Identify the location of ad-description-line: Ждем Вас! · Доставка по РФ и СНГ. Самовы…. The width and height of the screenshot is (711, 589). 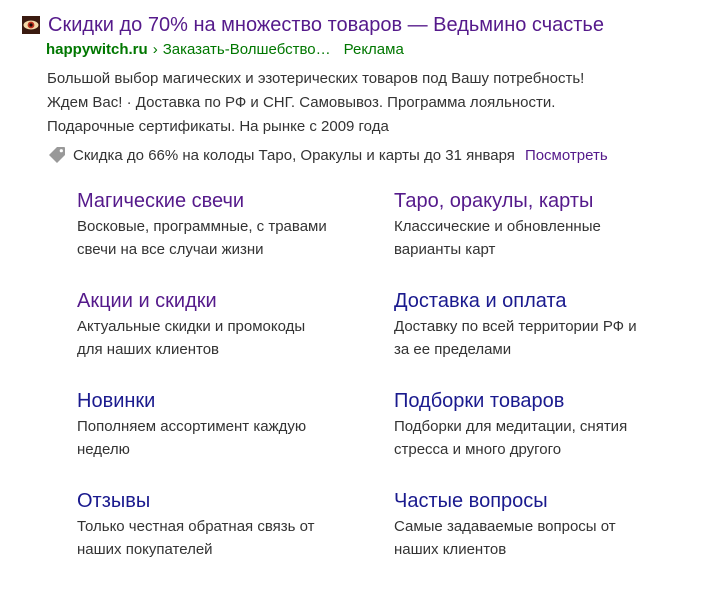
(301, 102).